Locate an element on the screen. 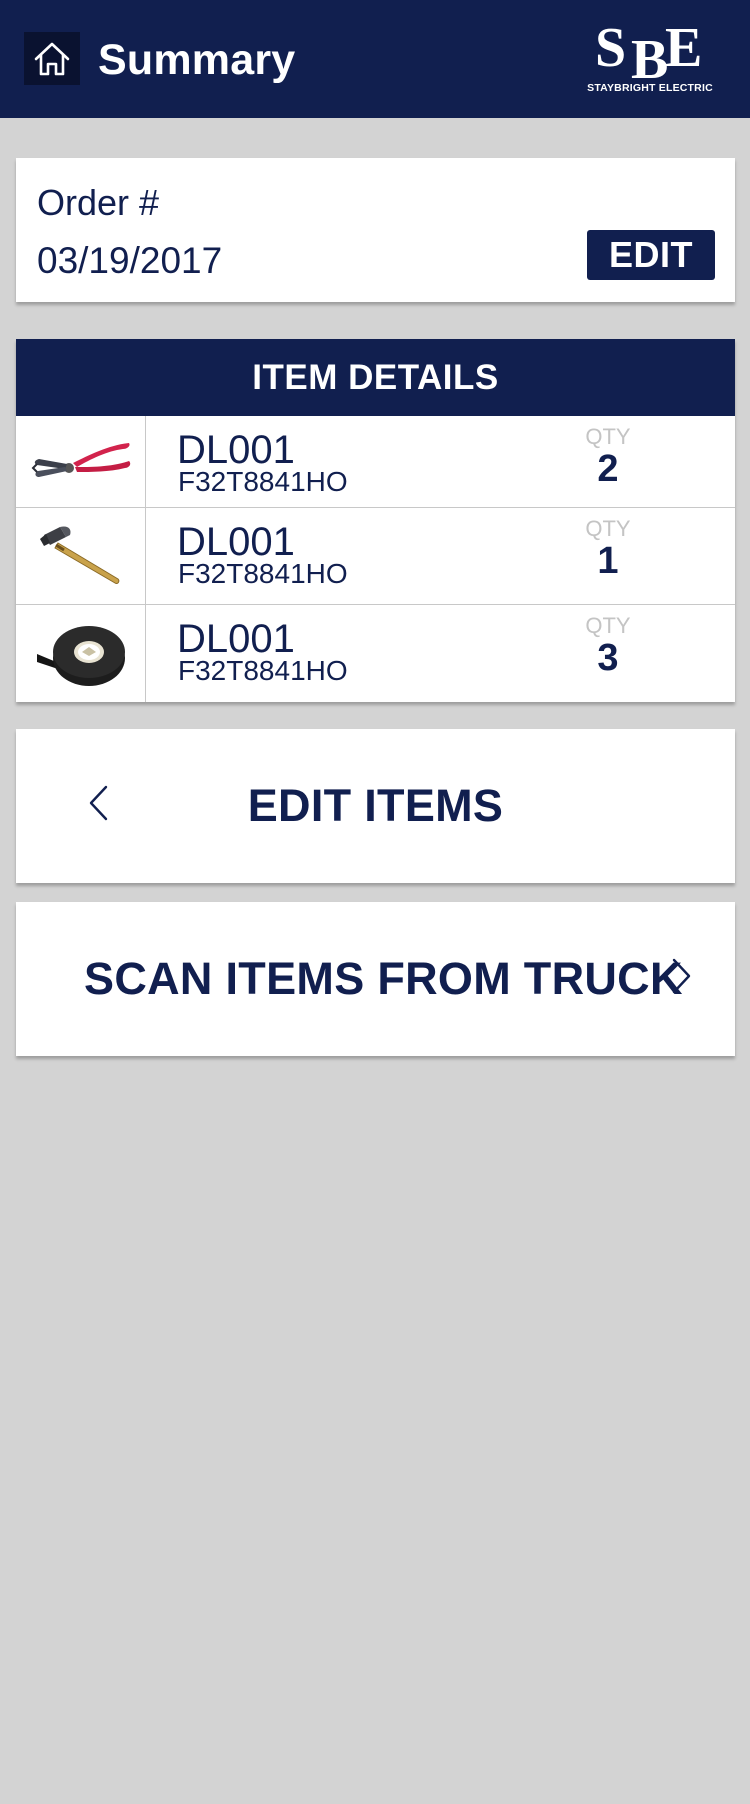  staybright-logo: S B E STAYBRIGHT ELECTRIC is located at coordinates (650, 59).